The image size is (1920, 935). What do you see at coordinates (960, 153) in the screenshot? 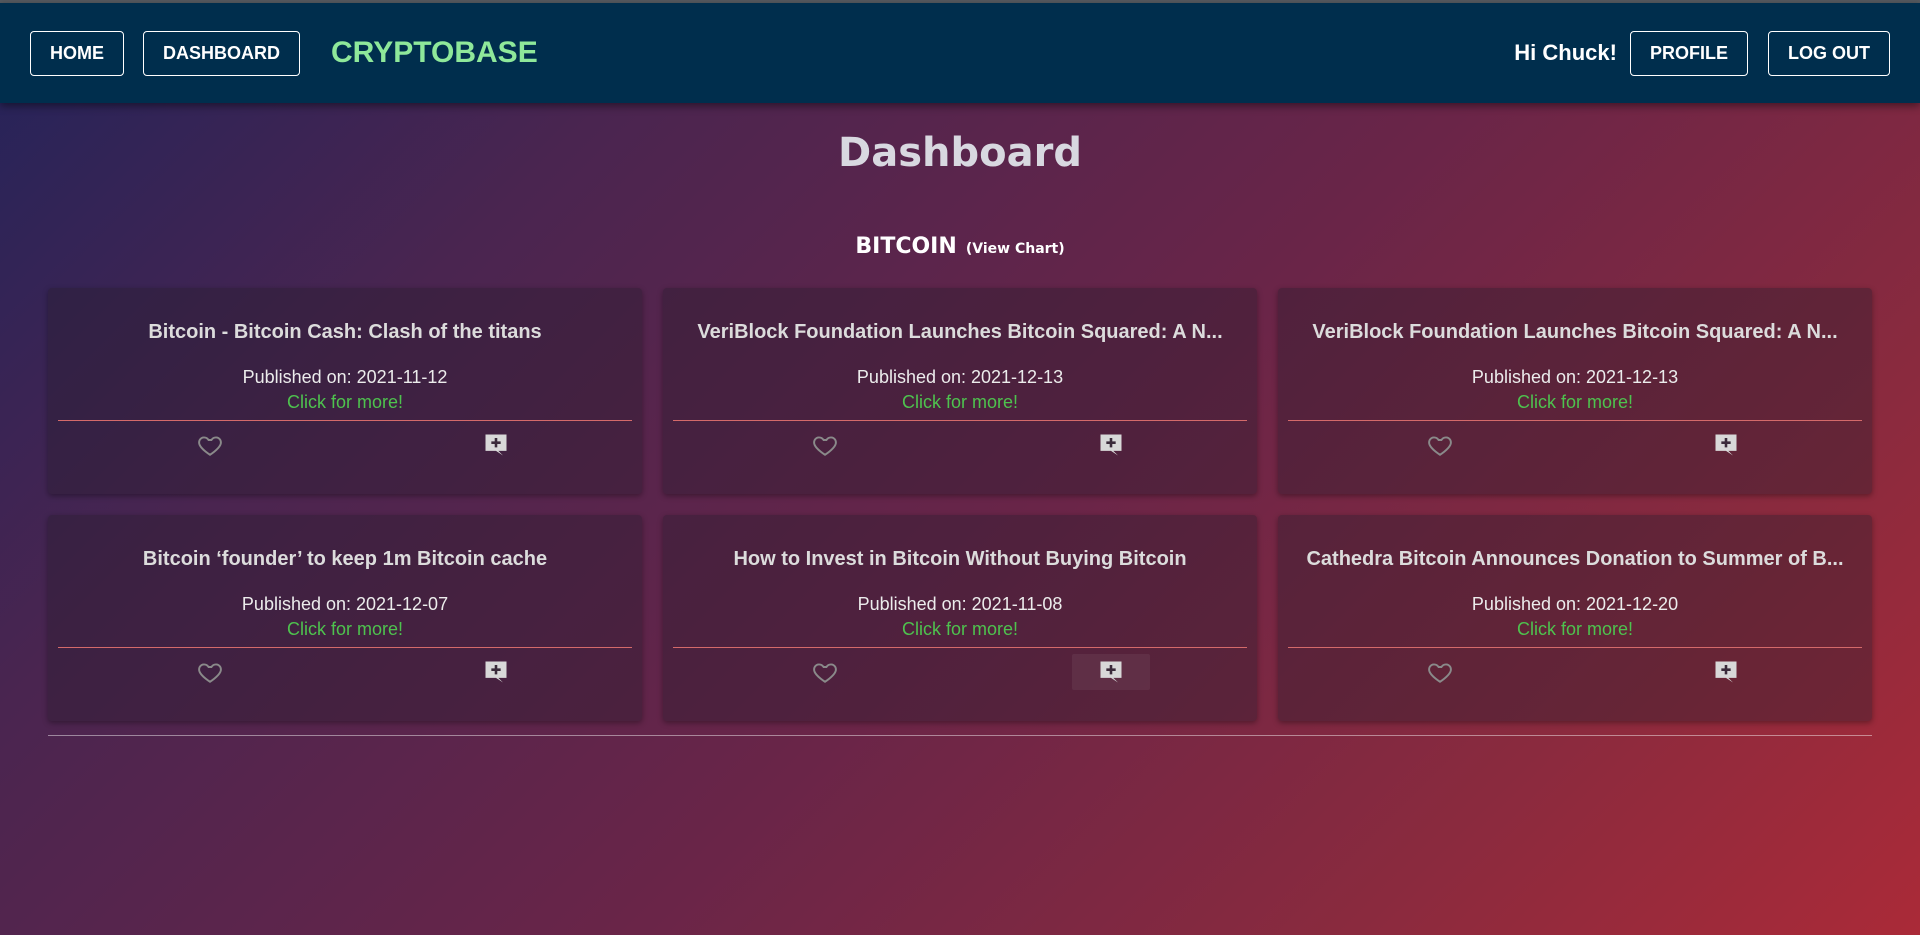
I see `page-title: Dashboard` at bounding box center [960, 153].